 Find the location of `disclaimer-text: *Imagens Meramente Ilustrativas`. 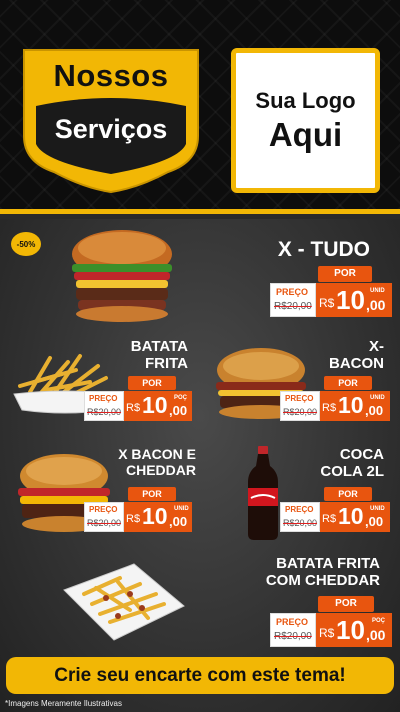

disclaimer-text: *Imagens Meramente Ilustrativas is located at coordinates (63, 703).